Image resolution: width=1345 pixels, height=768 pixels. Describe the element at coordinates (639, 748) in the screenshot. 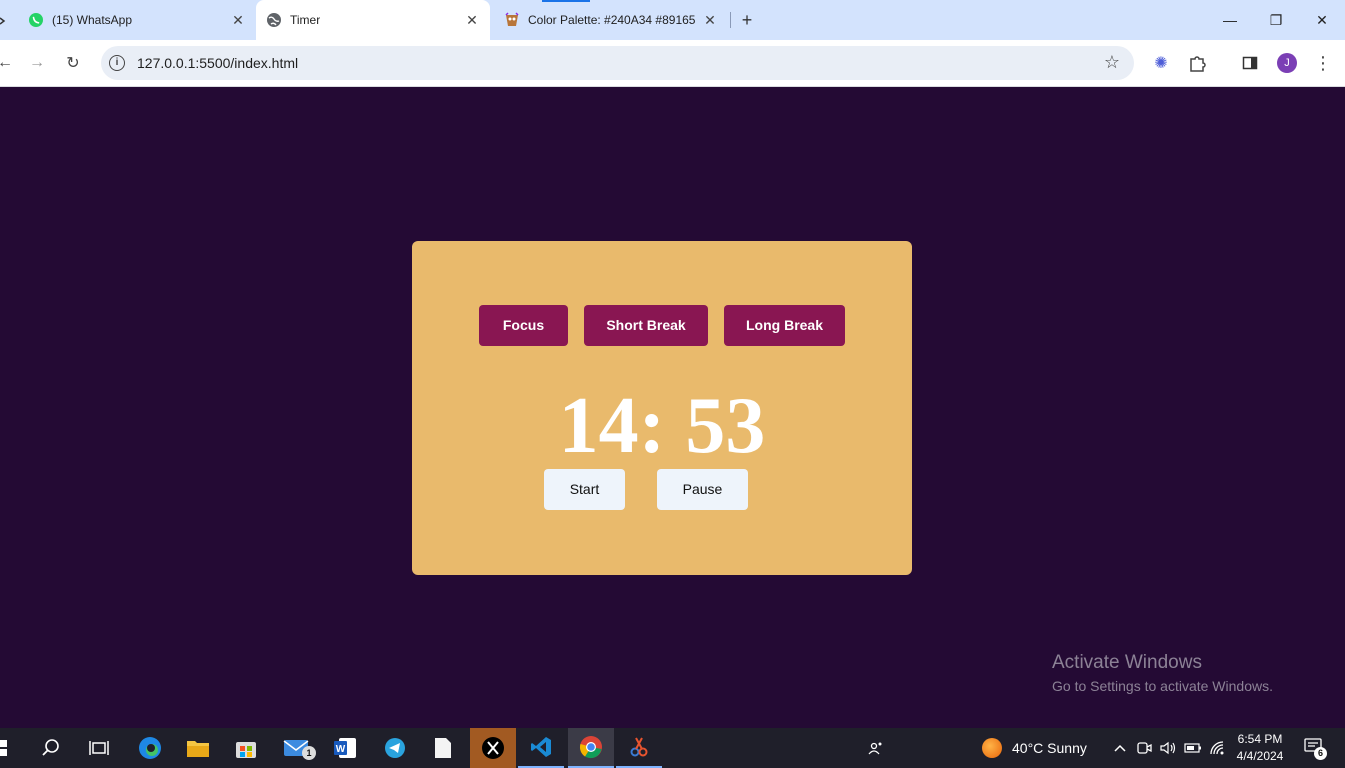

I see `snipping-tool-icon` at that location.